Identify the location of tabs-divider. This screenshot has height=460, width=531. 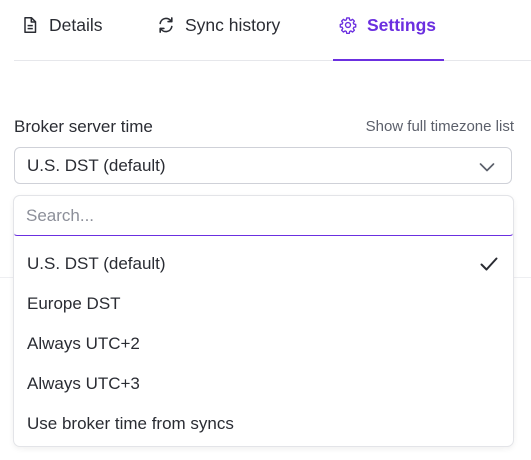
(272, 60).